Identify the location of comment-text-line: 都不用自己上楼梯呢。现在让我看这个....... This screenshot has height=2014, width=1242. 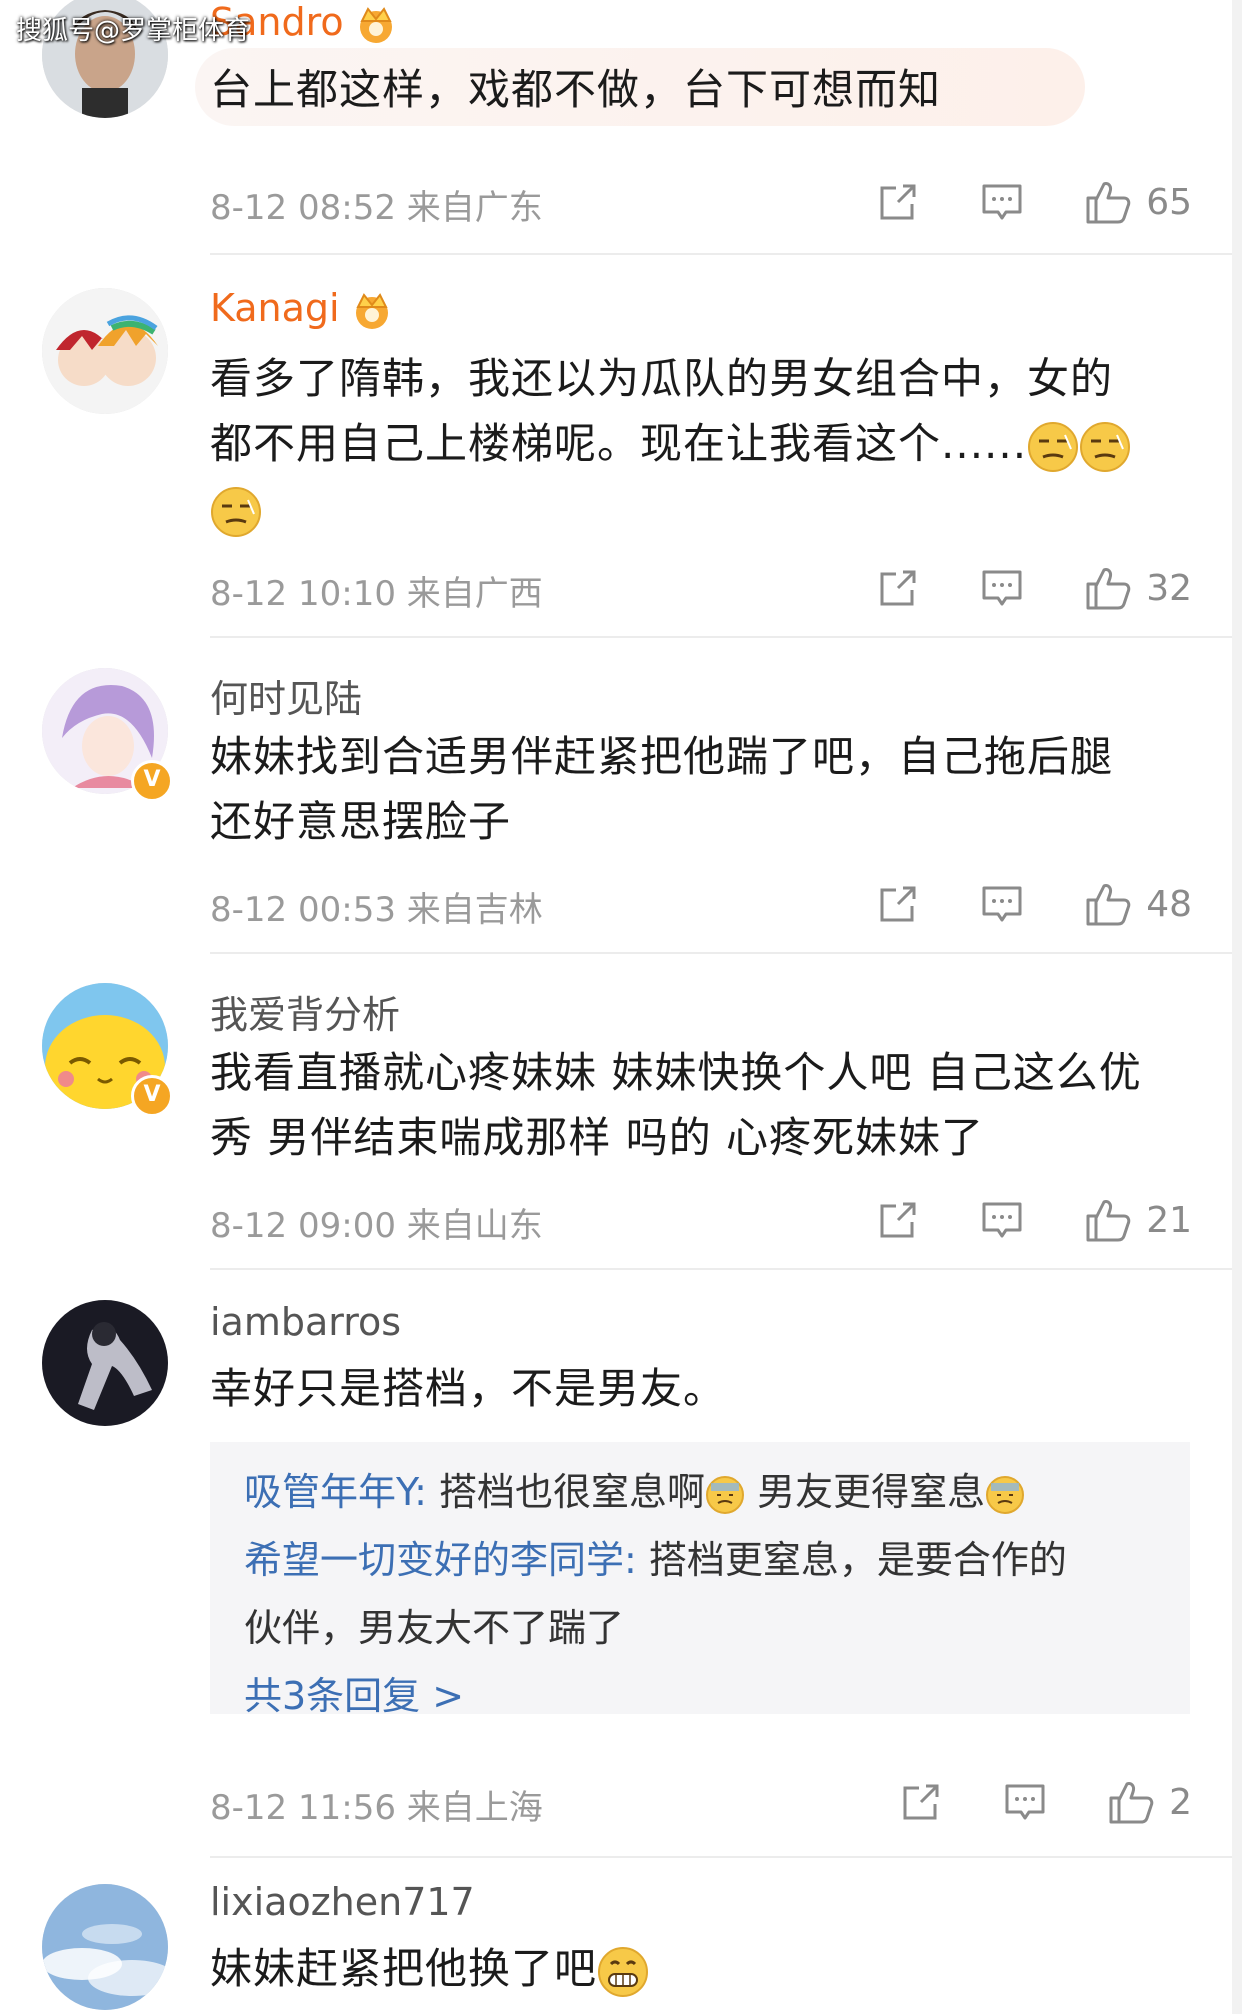
(696, 443).